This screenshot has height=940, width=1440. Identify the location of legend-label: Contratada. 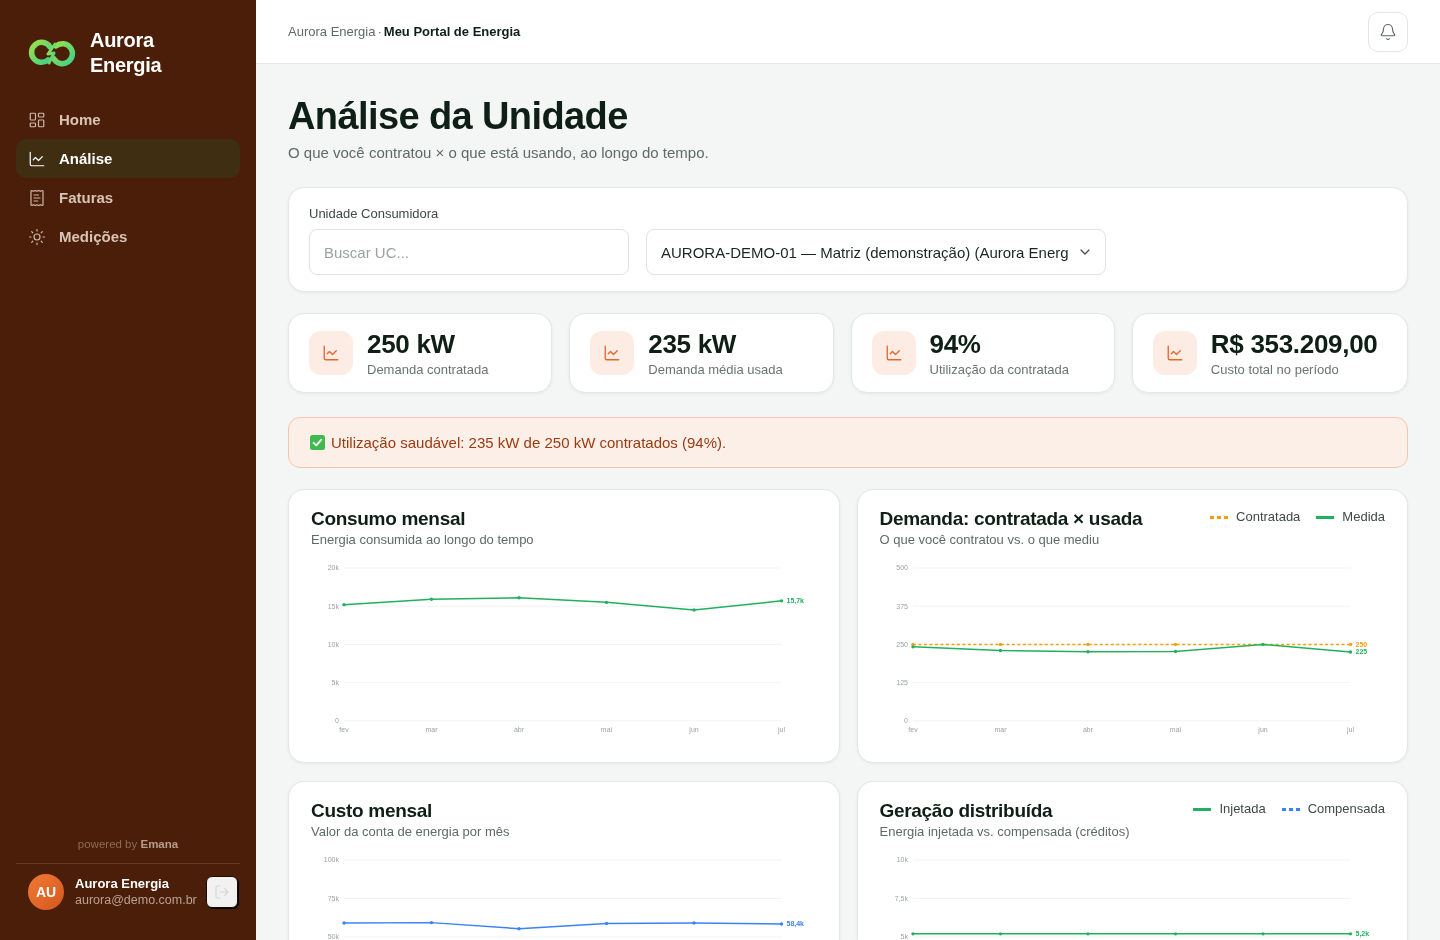
(1268, 517).